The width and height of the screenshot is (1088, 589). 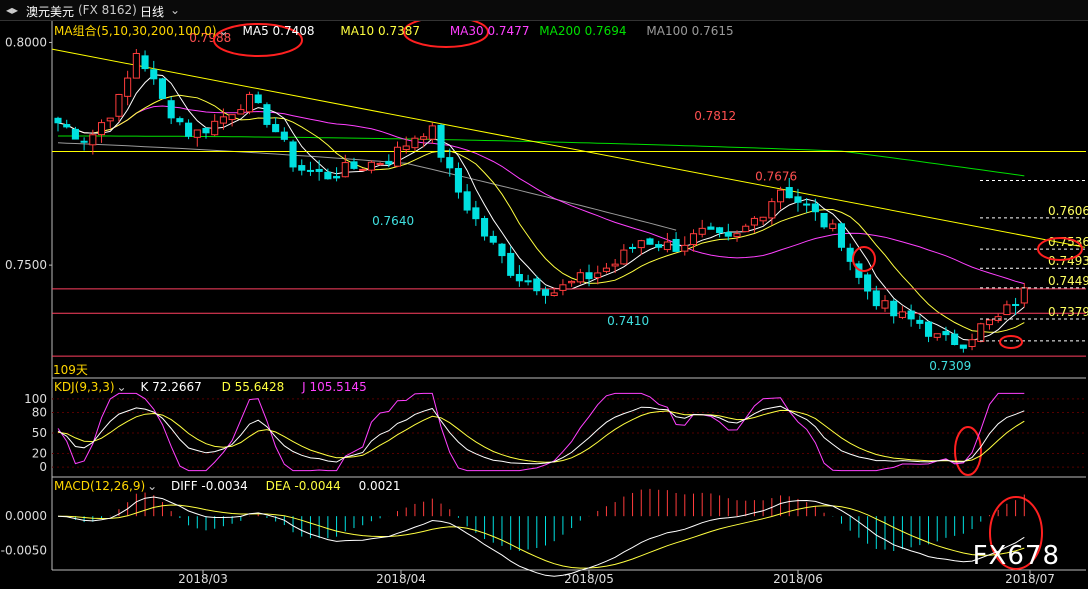 What do you see at coordinates (379, 486) in the screenshot?
I see `macd-hist-value: 0.0021` at bounding box center [379, 486].